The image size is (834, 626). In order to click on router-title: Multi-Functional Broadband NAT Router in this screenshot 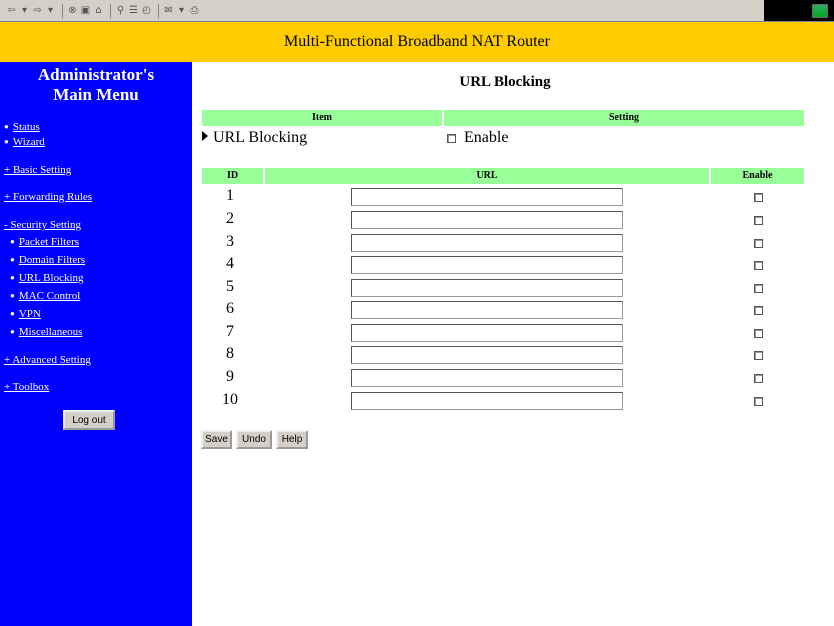, I will do `click(417, 41)`.